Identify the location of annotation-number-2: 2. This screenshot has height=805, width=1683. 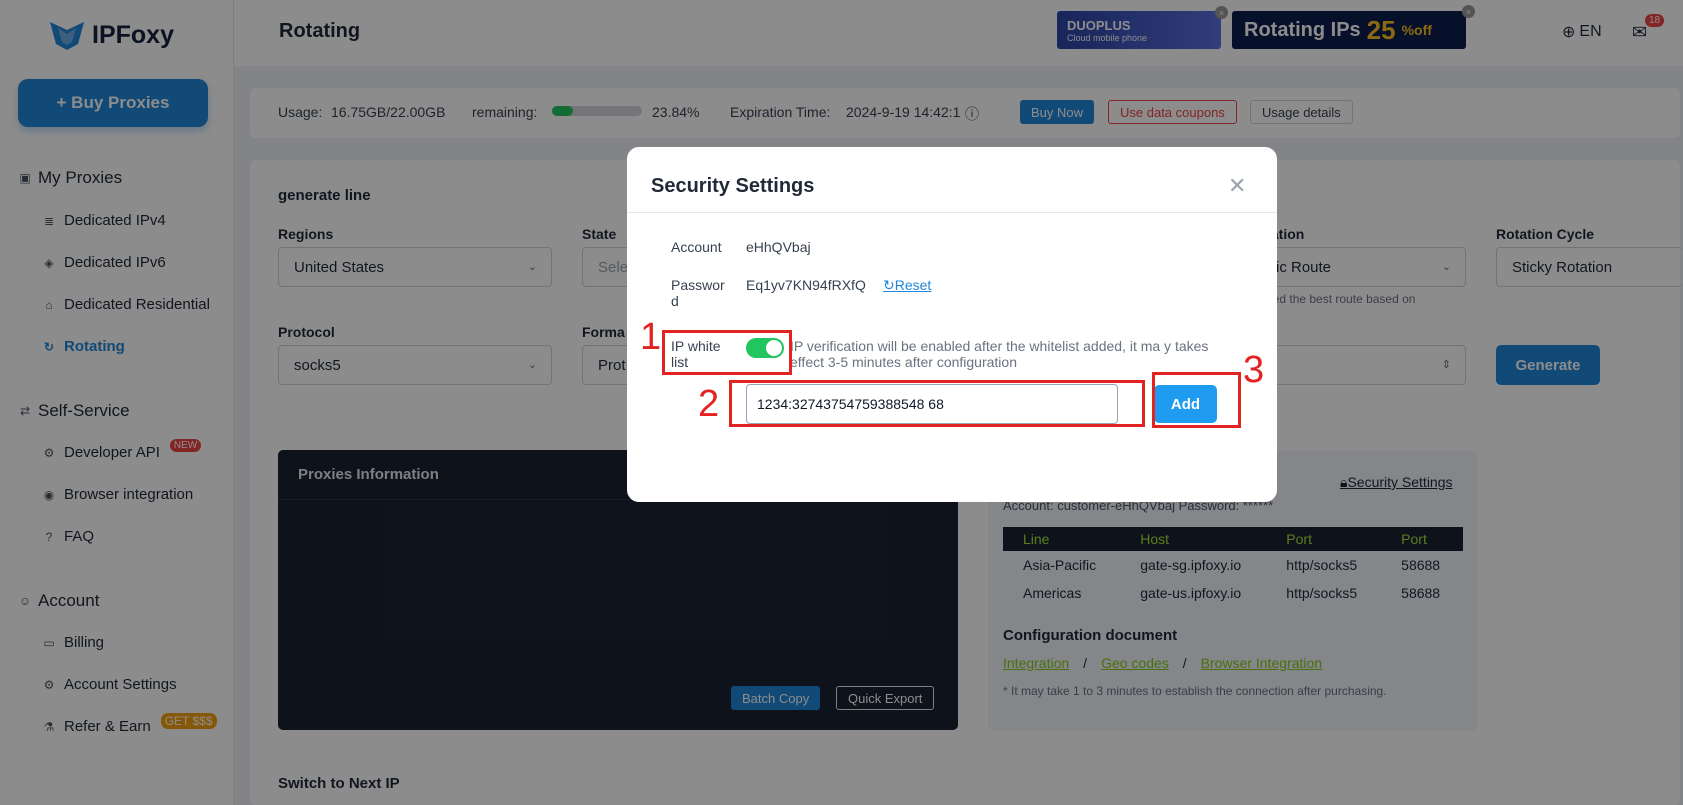
(709, 404).